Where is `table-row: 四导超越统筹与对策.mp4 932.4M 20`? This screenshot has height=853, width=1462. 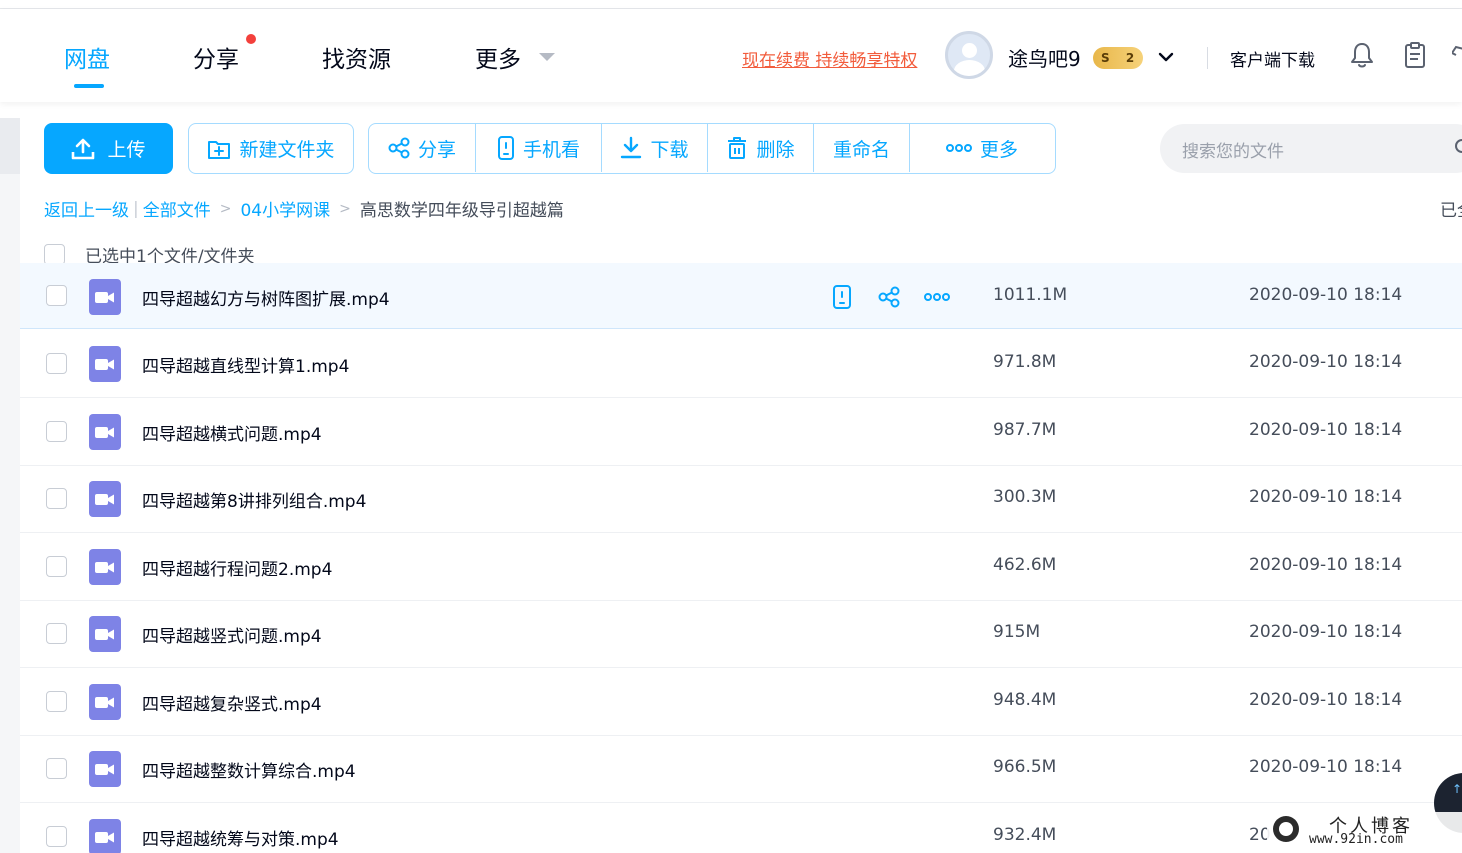
table-row: 四导超越统筹与对策.mp4 932.4M 20 is located at coordinates (741, 828).